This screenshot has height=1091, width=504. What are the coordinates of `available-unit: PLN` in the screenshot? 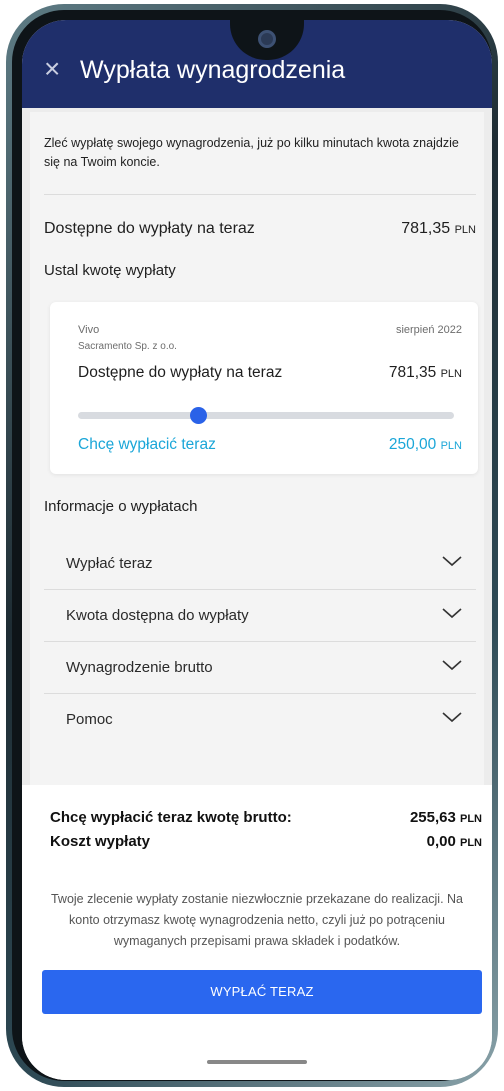 It's located at (465, 230).